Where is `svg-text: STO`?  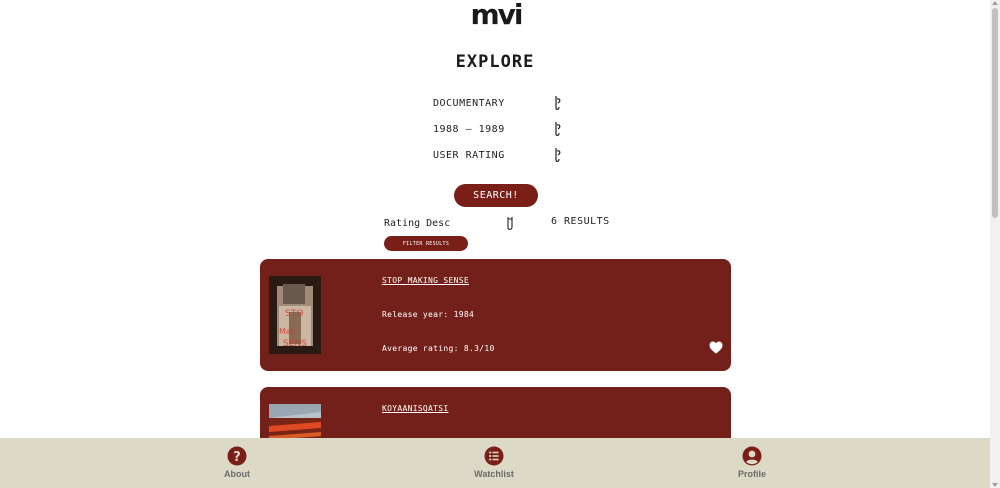 svg-text: STO is located at coordinates (294, 314).